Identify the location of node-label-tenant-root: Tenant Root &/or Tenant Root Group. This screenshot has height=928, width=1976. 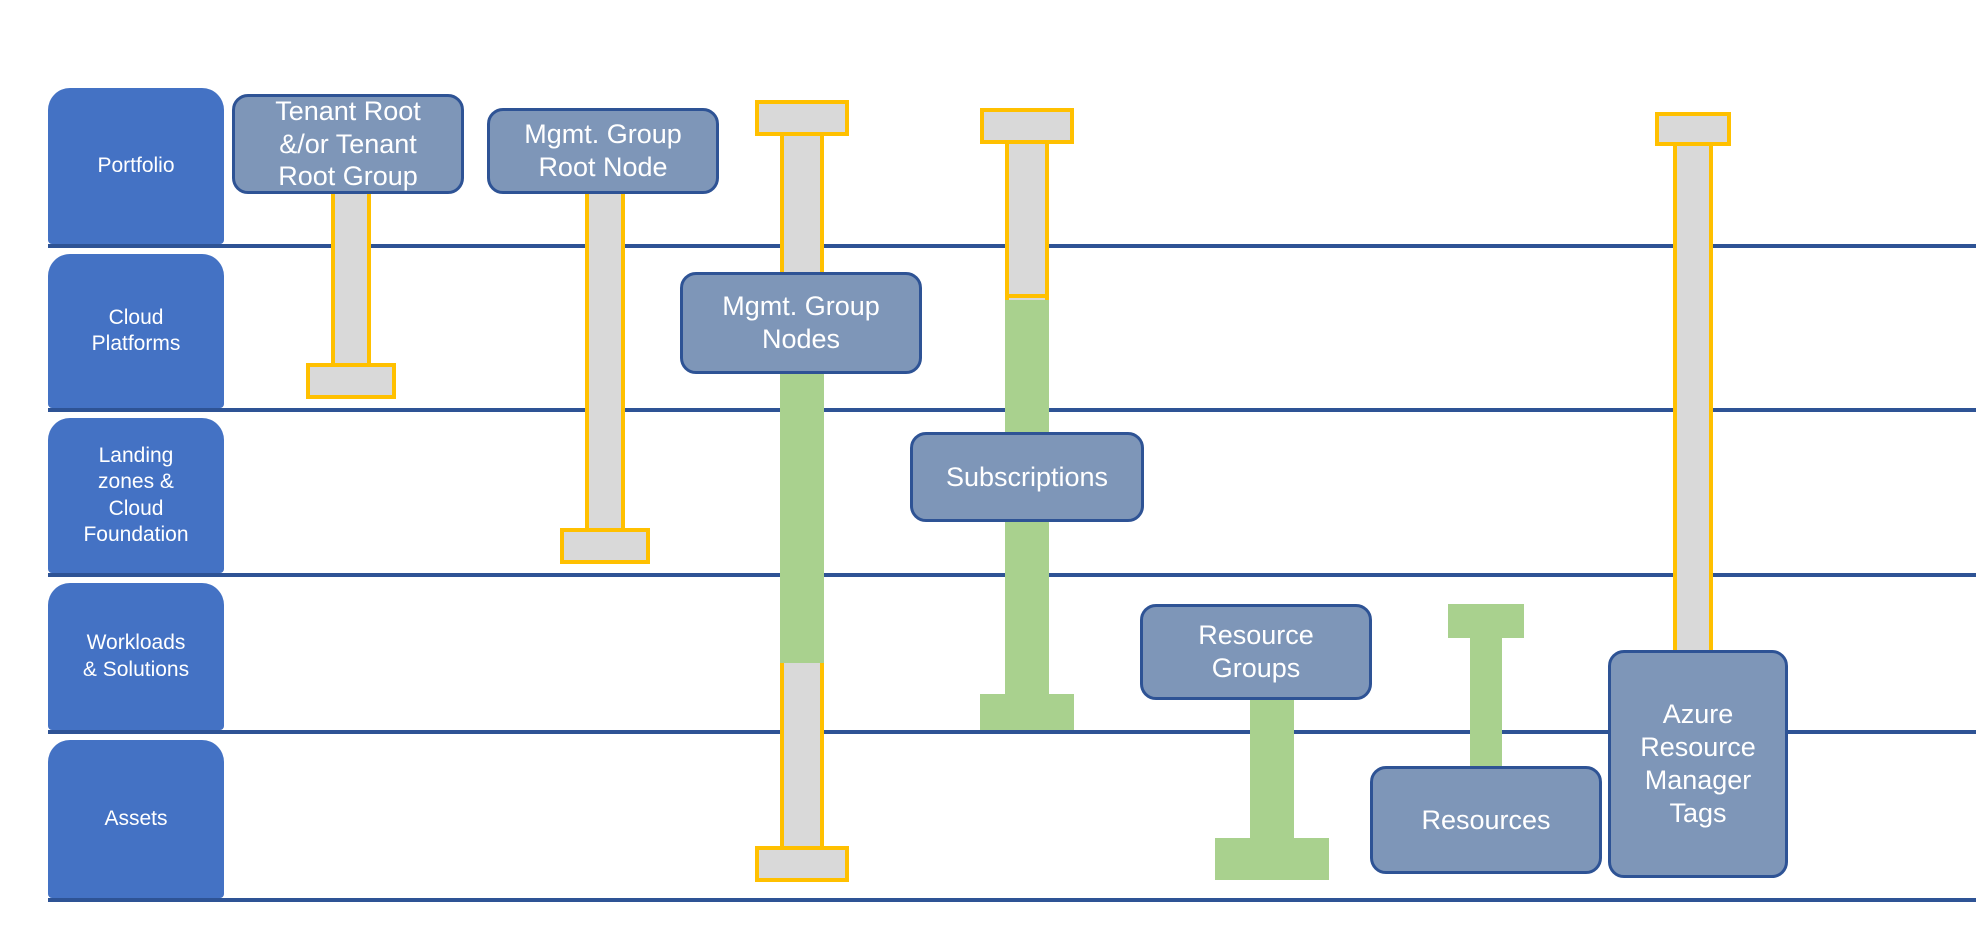
(348, 143).